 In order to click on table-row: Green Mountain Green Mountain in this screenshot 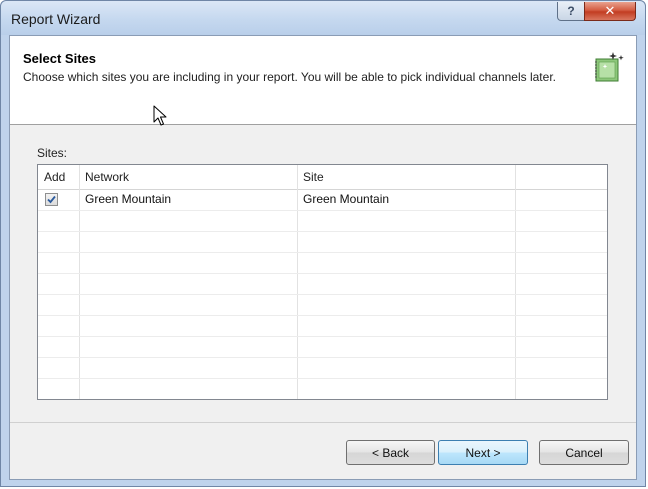, I will do `click(322, 200)`.